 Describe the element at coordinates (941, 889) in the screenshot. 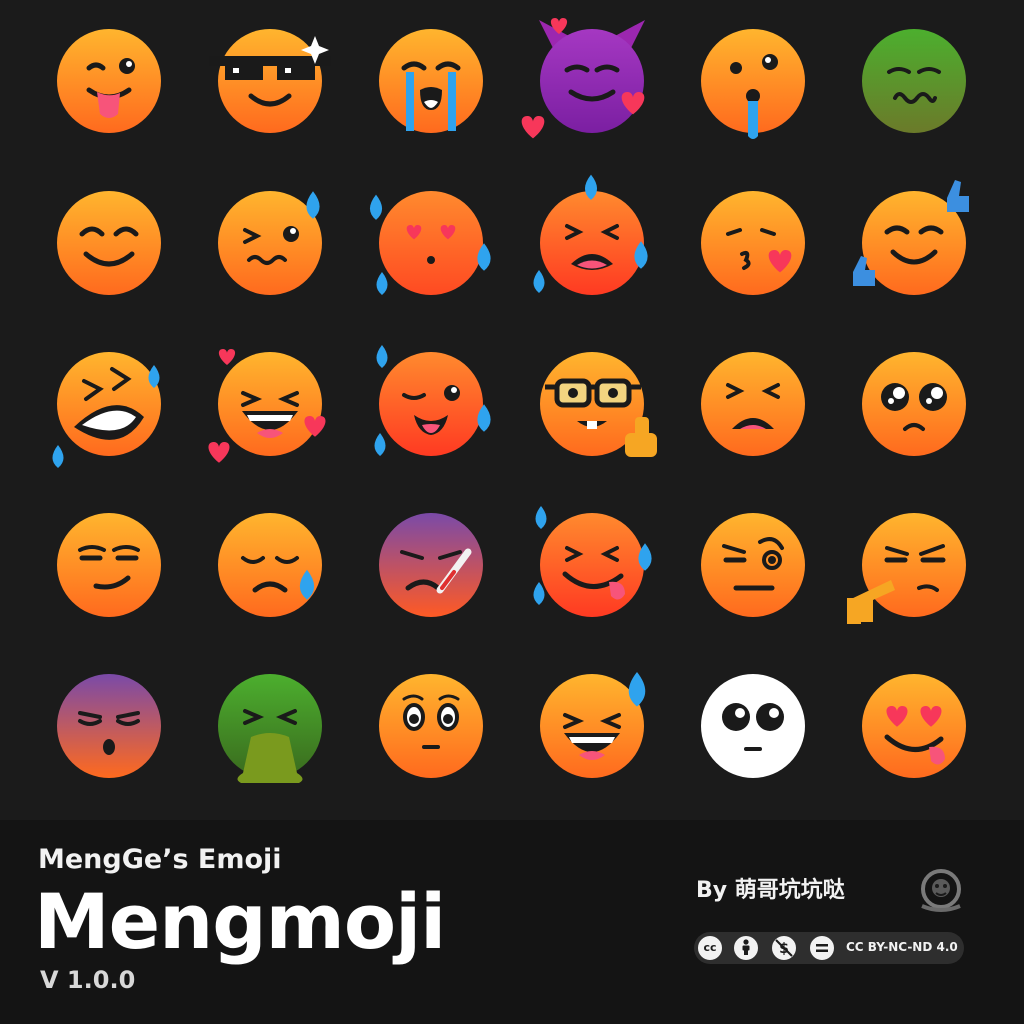

I see `author-logo` at that location.